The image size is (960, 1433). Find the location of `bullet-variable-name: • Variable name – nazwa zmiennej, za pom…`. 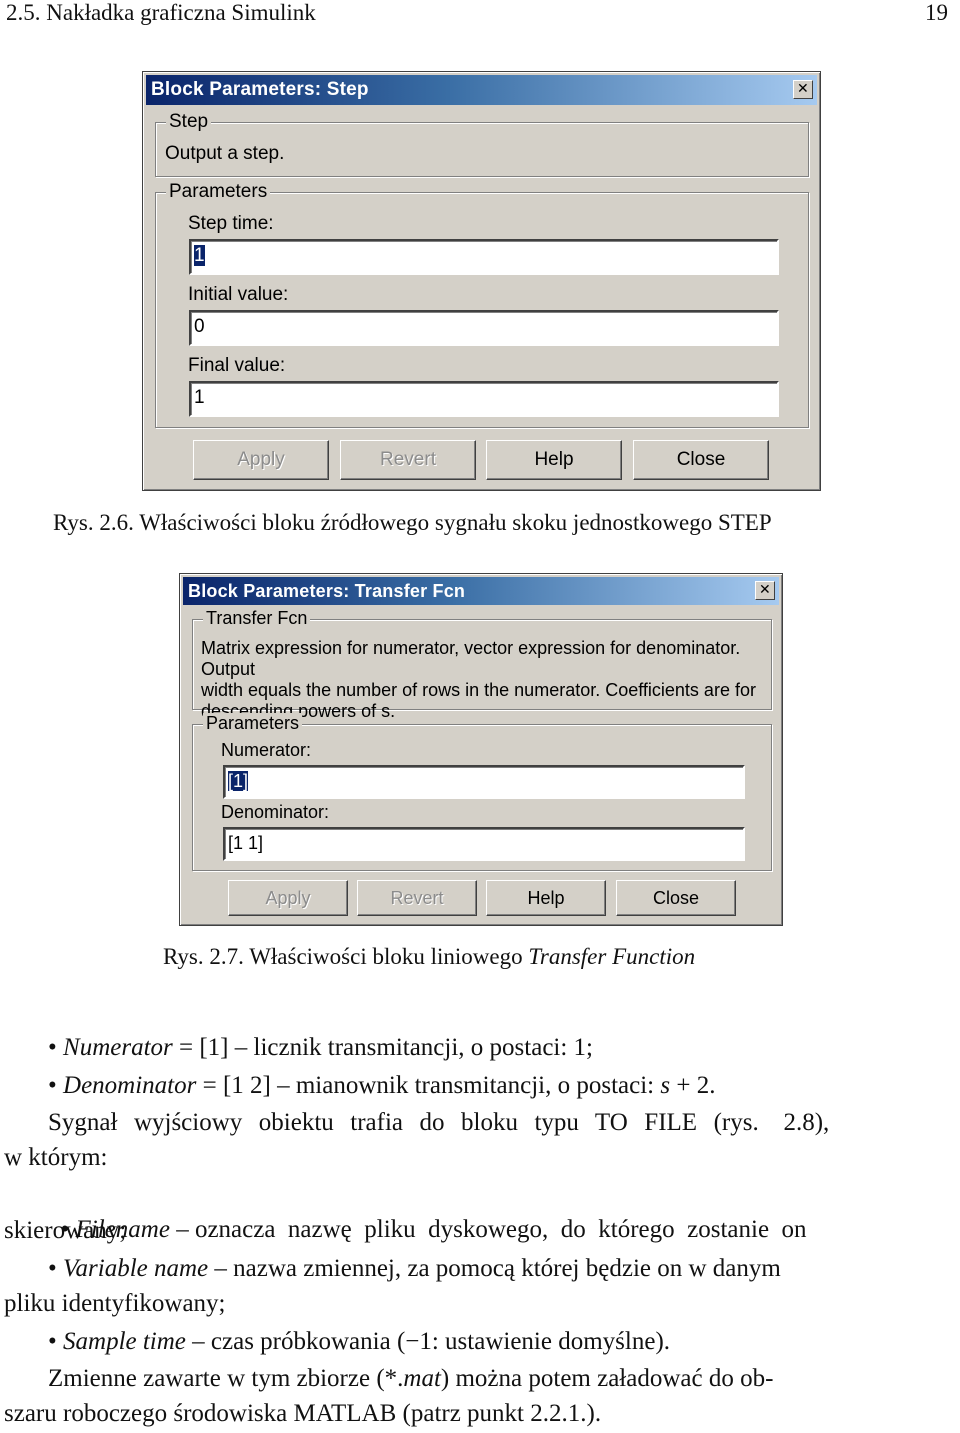

bullet-variable-name: • Variable name – nazwa zmiennej, za pom… is located at coordinates (414, 1269).